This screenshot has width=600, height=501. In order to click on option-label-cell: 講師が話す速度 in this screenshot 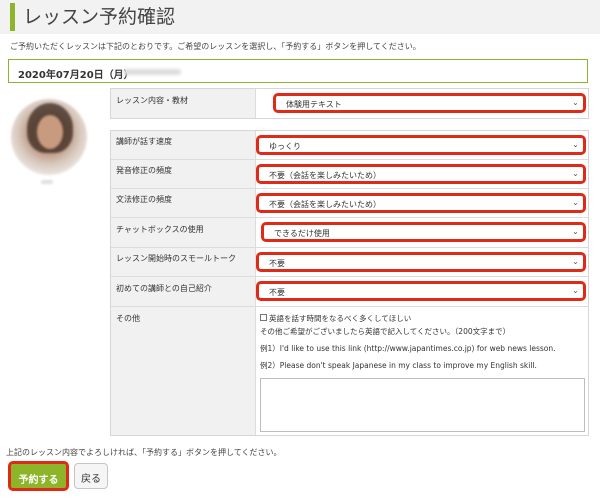, I will do `click(183, 145)`.